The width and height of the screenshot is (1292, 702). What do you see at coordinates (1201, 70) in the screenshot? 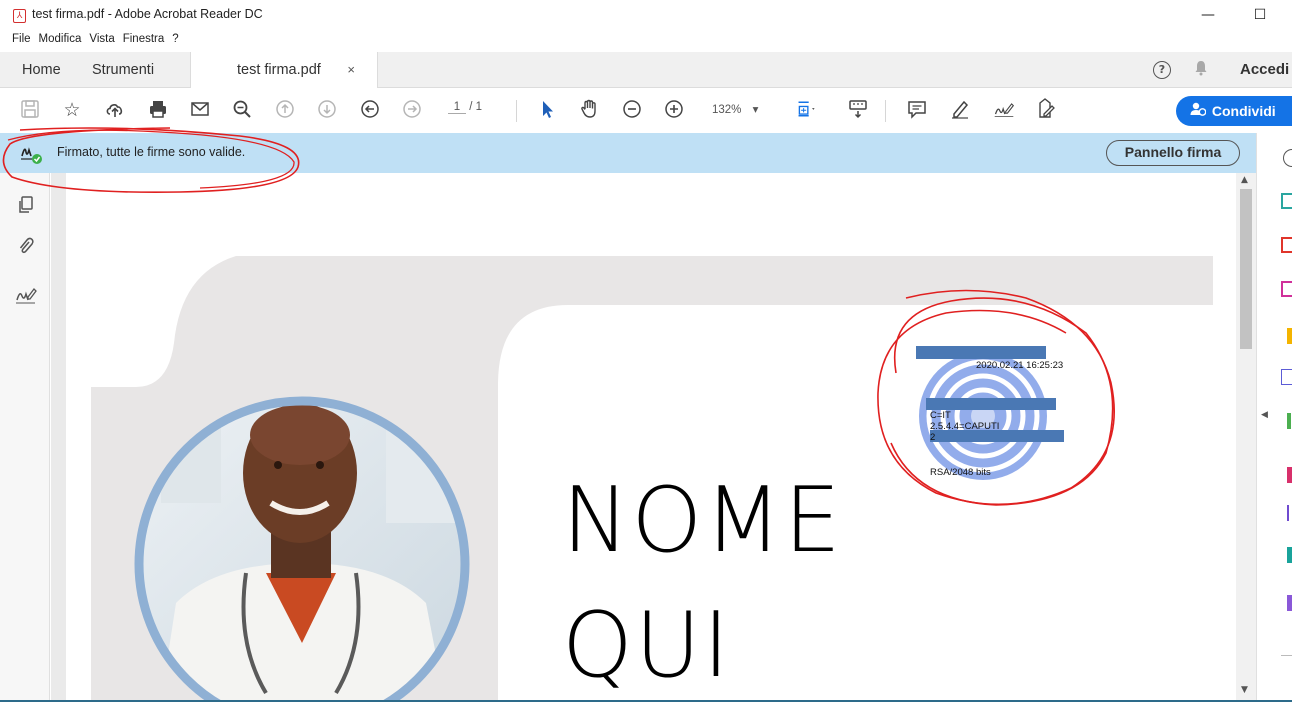
I see `bell-icon` at bounding box center [1201, 70].